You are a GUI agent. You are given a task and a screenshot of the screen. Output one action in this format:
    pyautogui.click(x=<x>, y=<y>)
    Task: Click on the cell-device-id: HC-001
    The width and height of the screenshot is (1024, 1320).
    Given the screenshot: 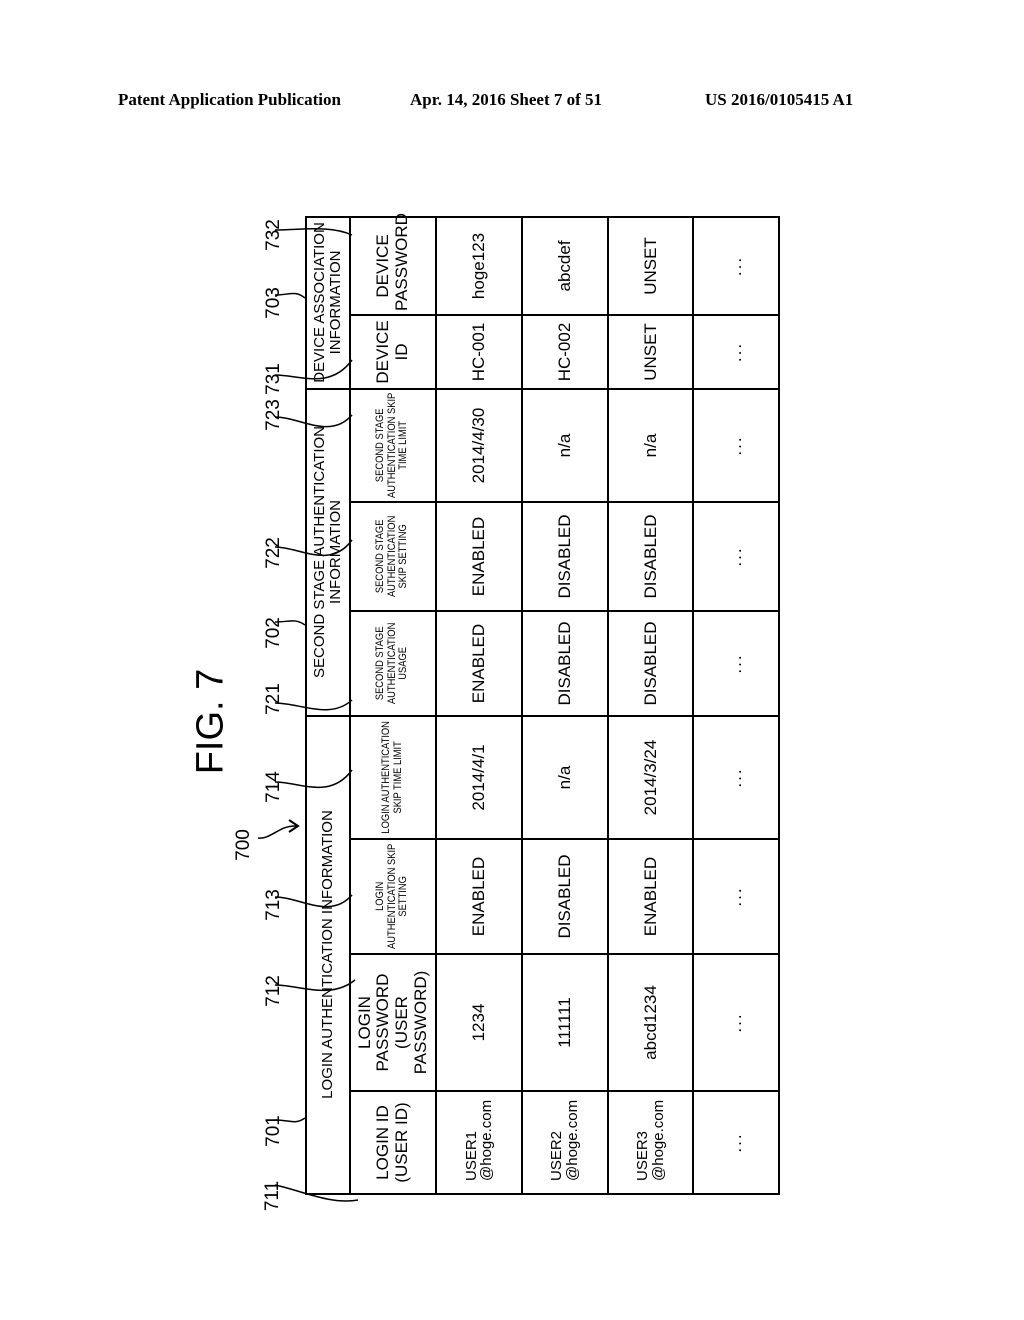 What is the action you would take?
    pyautogui.click(x=479, y=351)
    